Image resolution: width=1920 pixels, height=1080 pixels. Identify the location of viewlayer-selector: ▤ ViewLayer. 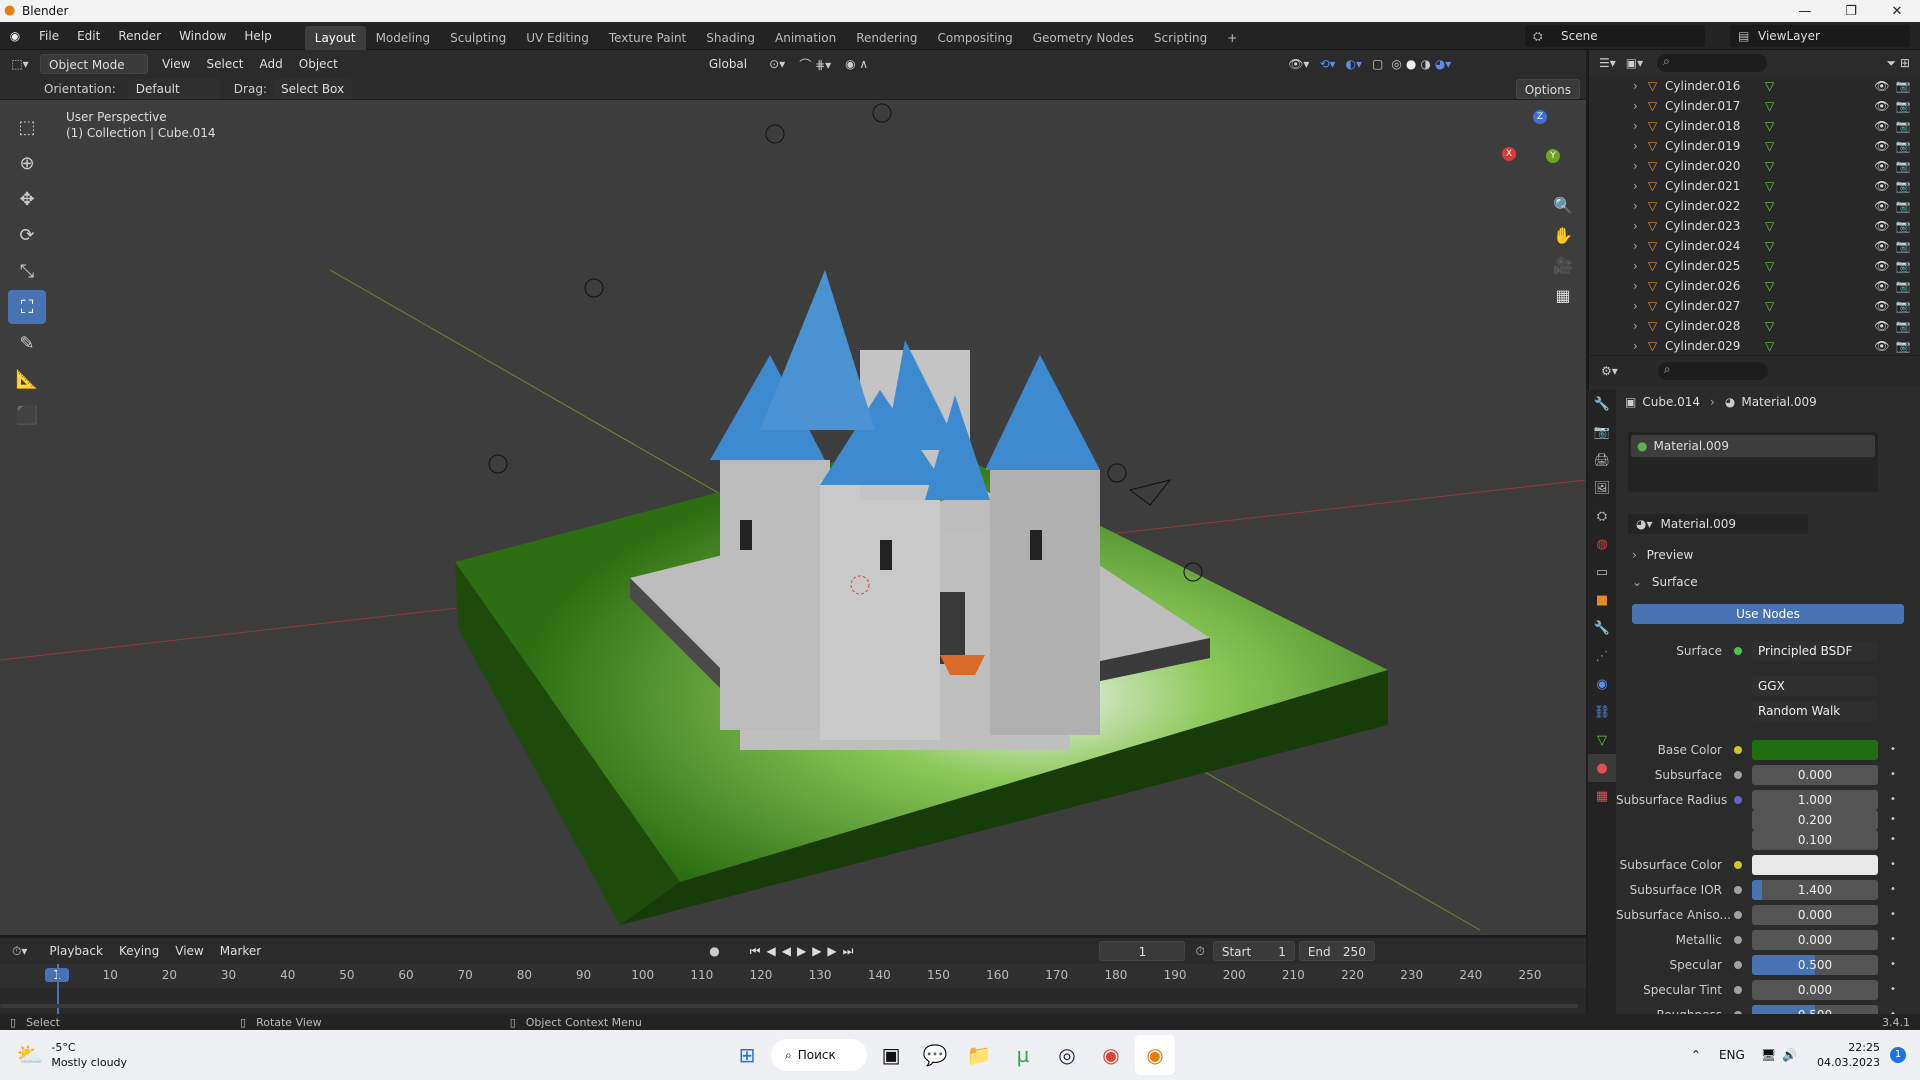
(1820, 36).